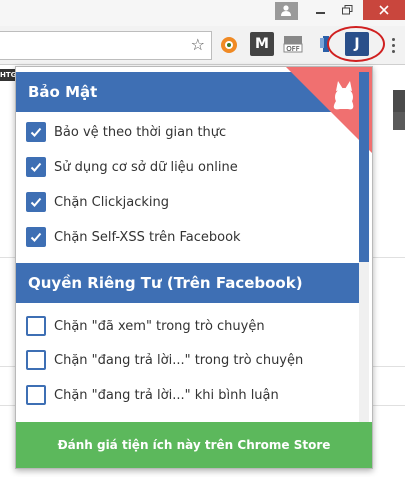  I want to click on ext-orange-icon, so click(229, 44).